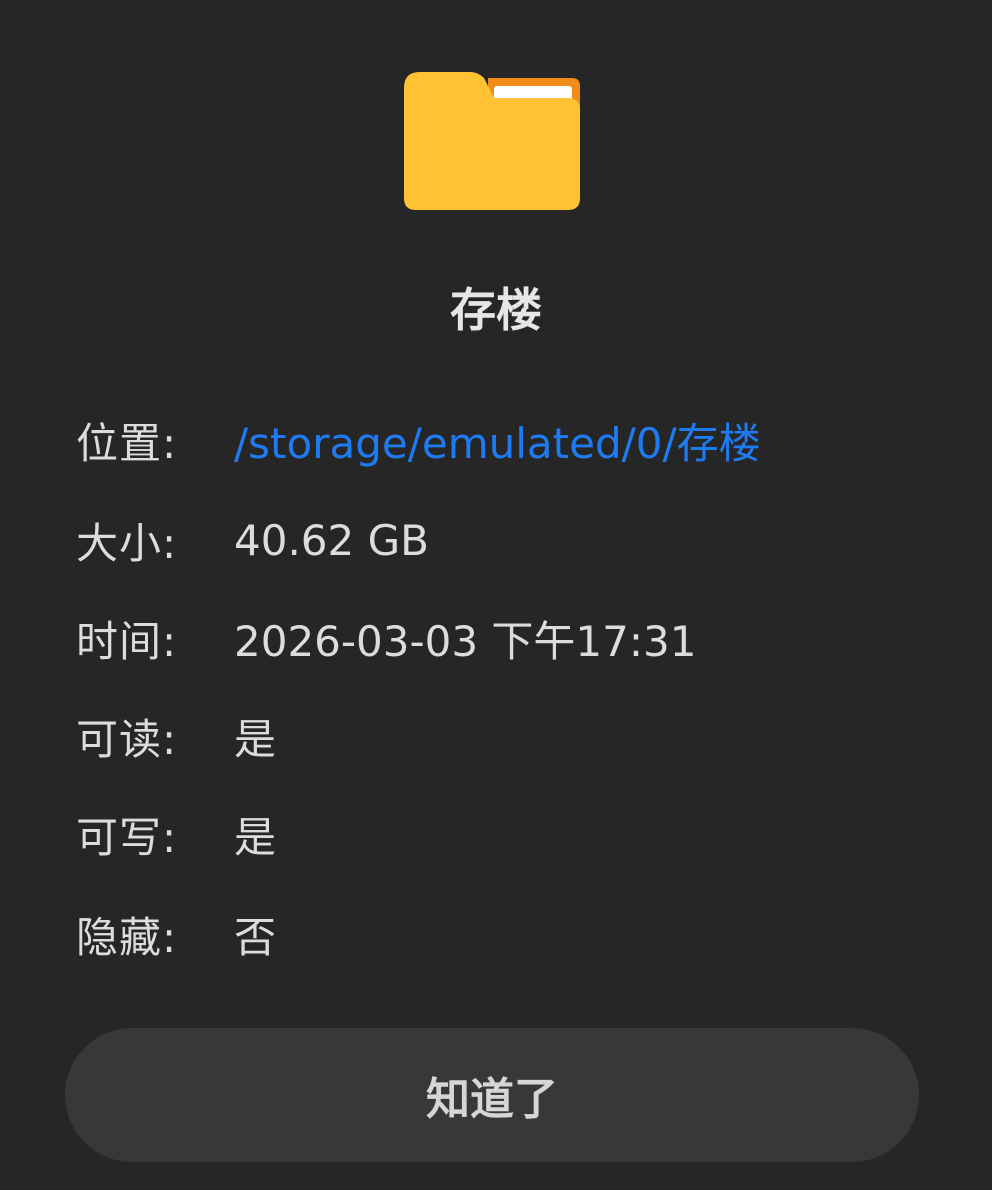 The height and width of the screenshot is (1190, 992). I want to click on time-row: 时间: 2026-03-03 下午17:31, so click(386, 638).